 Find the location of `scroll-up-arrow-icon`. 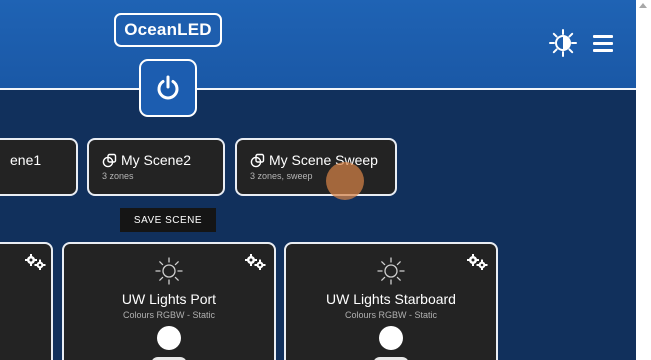

scroll-up-arrow-icon is located at coordinates (643, 5).